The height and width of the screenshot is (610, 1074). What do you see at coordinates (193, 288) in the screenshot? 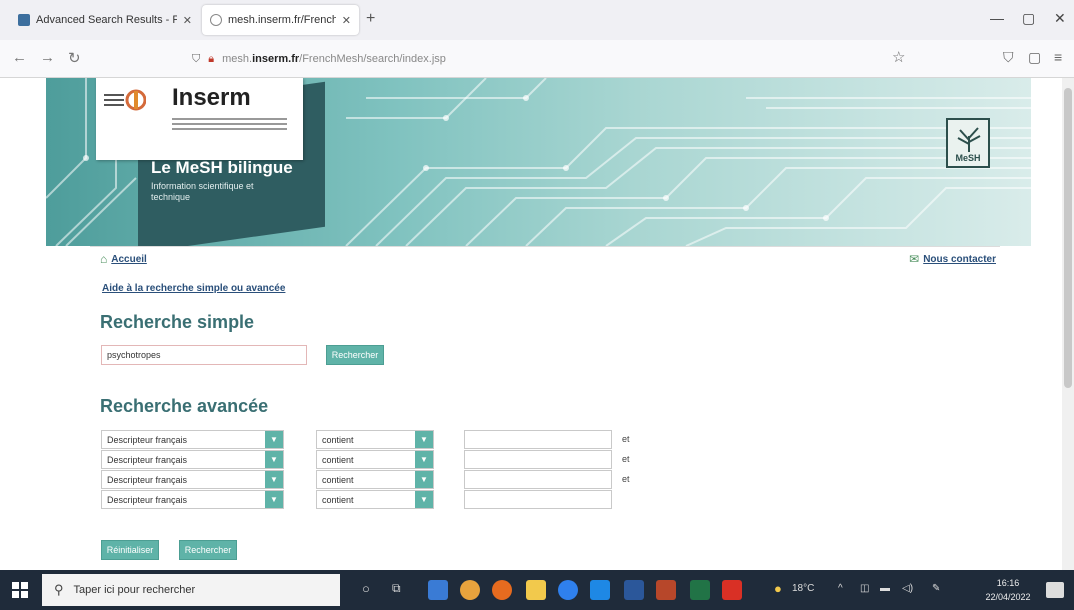
I see `help-link: Aide à la recherche simple ou avancée` at bounding box center [193, 288].